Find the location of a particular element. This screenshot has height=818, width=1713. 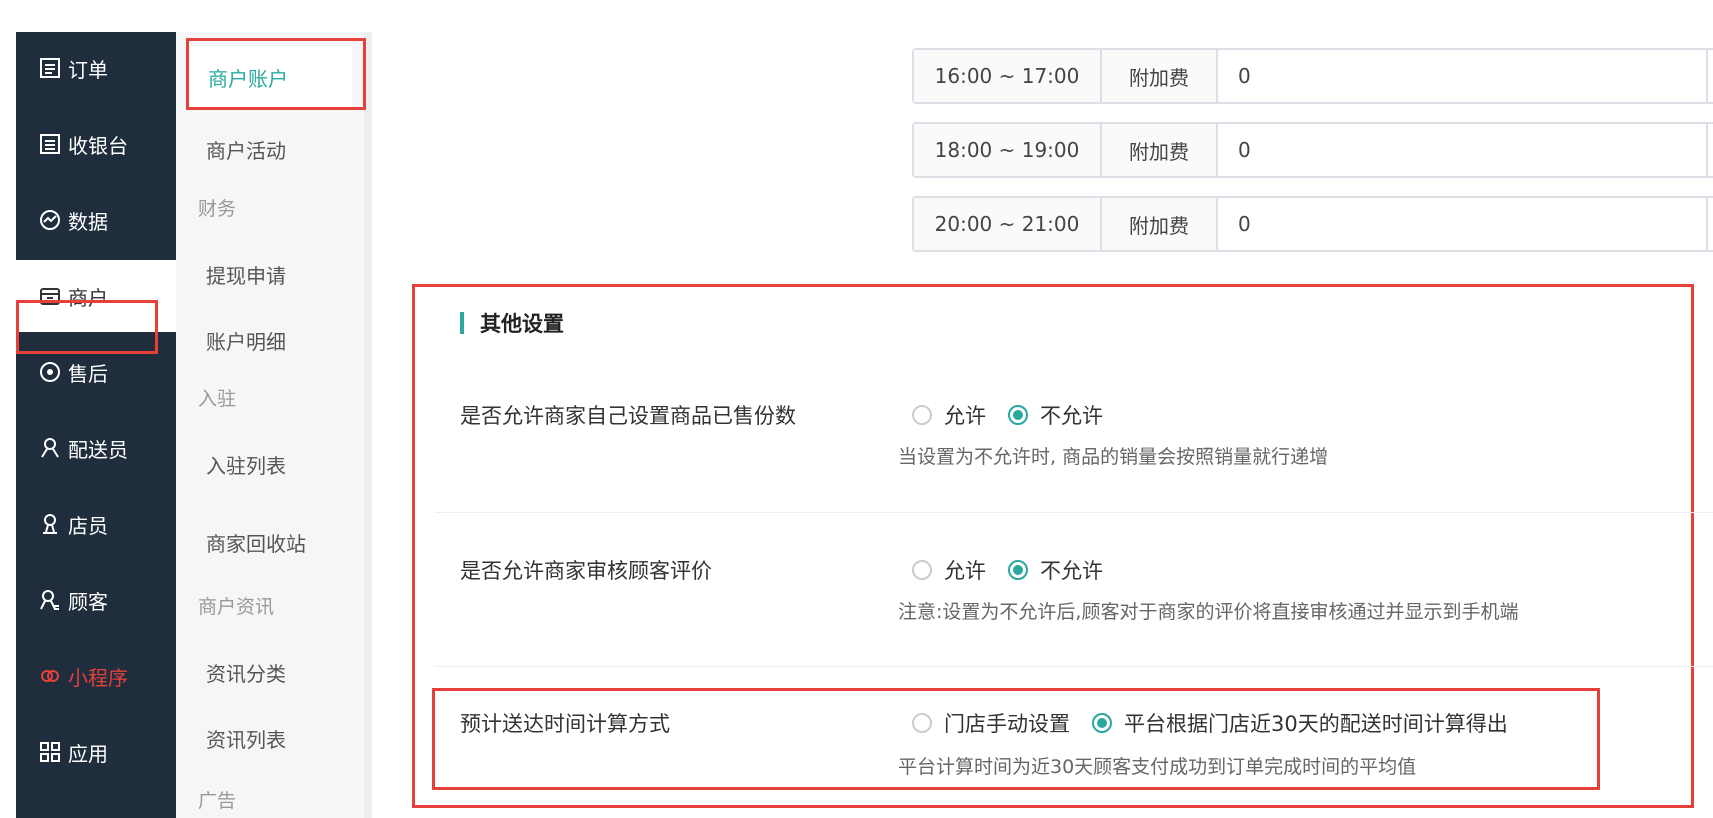

sidebar-item-merchant: 商户 is located at coordinates (96, 296).